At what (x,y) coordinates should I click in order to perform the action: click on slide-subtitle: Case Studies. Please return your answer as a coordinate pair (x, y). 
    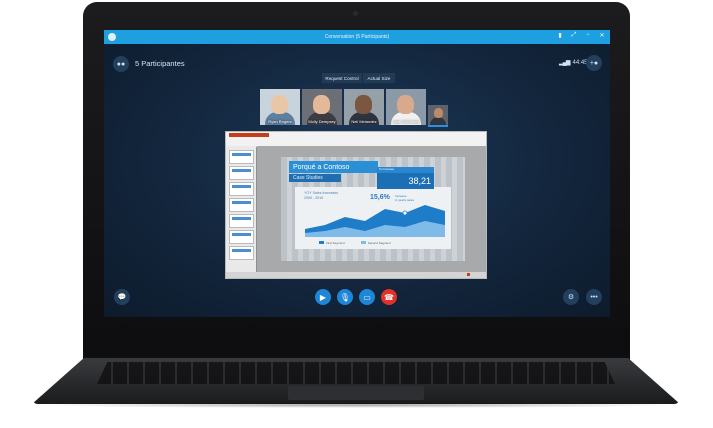
    Looking at the image, I should click on (315, 178).